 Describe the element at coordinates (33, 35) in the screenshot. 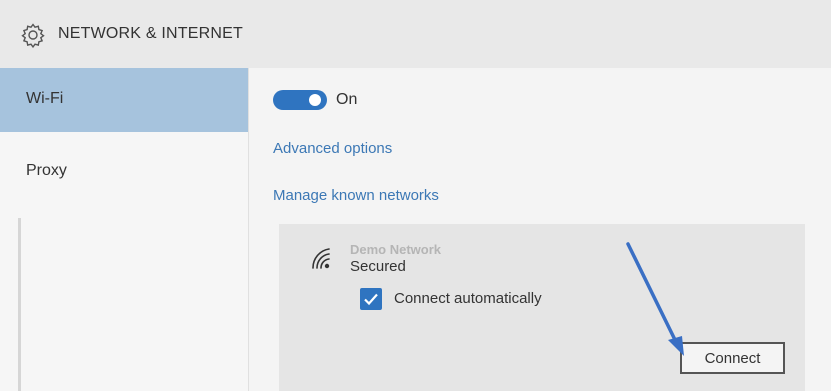

I see `gear-icon` at that location.